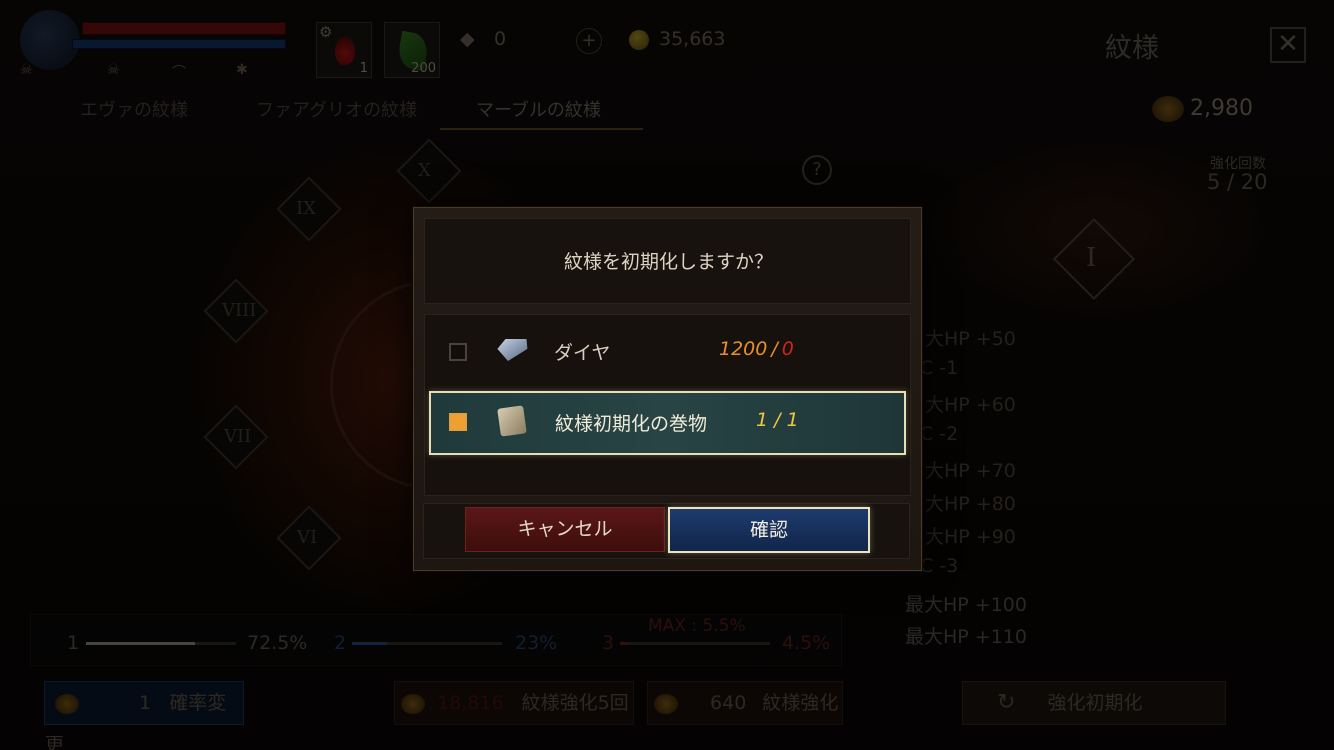 The height and width of the screenshot is (750, 1334). What do you see at coordinates (777, 420) in the screenshot?
I see `option-scroll-quantity: 1 / 1` at bounding box center [777, 420].